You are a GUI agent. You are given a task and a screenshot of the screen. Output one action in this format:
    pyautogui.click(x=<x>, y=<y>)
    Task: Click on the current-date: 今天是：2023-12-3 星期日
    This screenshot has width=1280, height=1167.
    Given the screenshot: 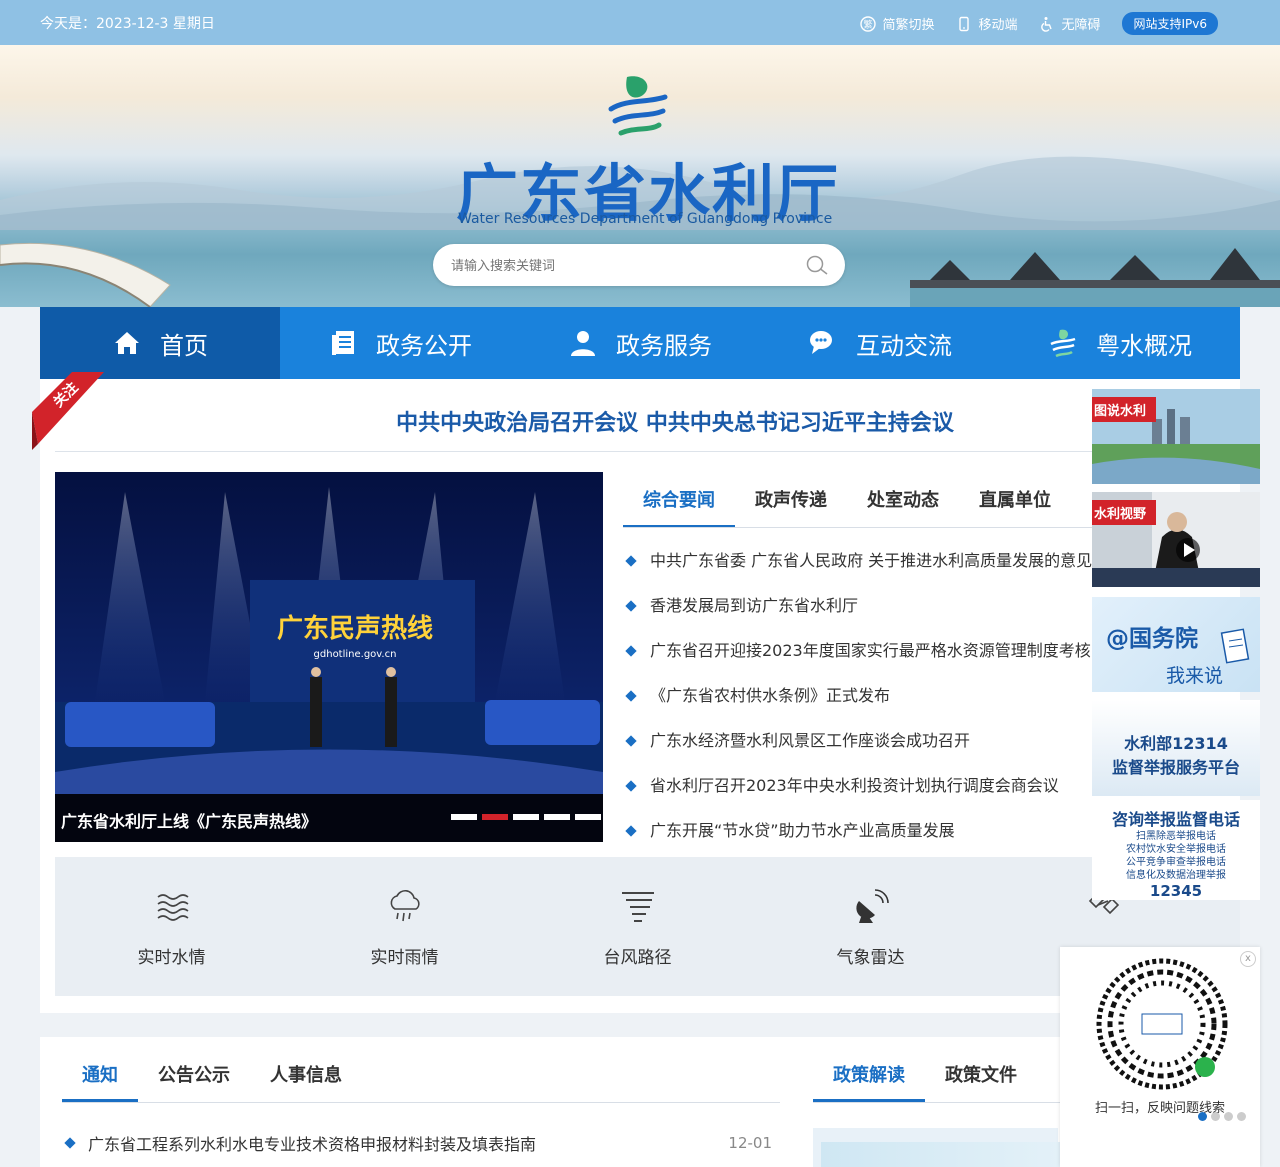 What is the action you would take?
    pyautogui.click(x=127, y=24)
    